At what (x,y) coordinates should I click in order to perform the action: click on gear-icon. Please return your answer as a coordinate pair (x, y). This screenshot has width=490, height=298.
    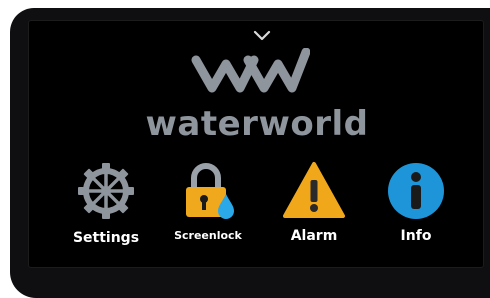
    Looking at the image, I should click on (106, 191).